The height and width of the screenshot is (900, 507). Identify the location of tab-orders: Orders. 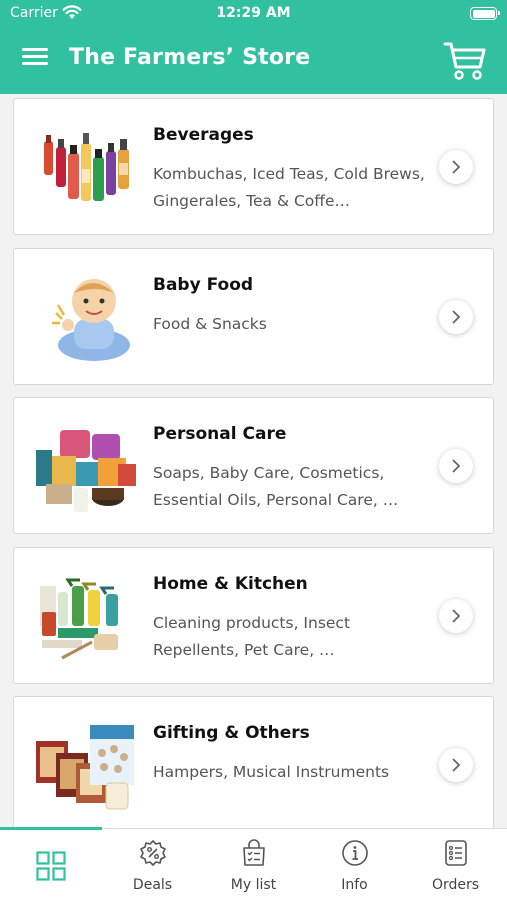
(455, 864).